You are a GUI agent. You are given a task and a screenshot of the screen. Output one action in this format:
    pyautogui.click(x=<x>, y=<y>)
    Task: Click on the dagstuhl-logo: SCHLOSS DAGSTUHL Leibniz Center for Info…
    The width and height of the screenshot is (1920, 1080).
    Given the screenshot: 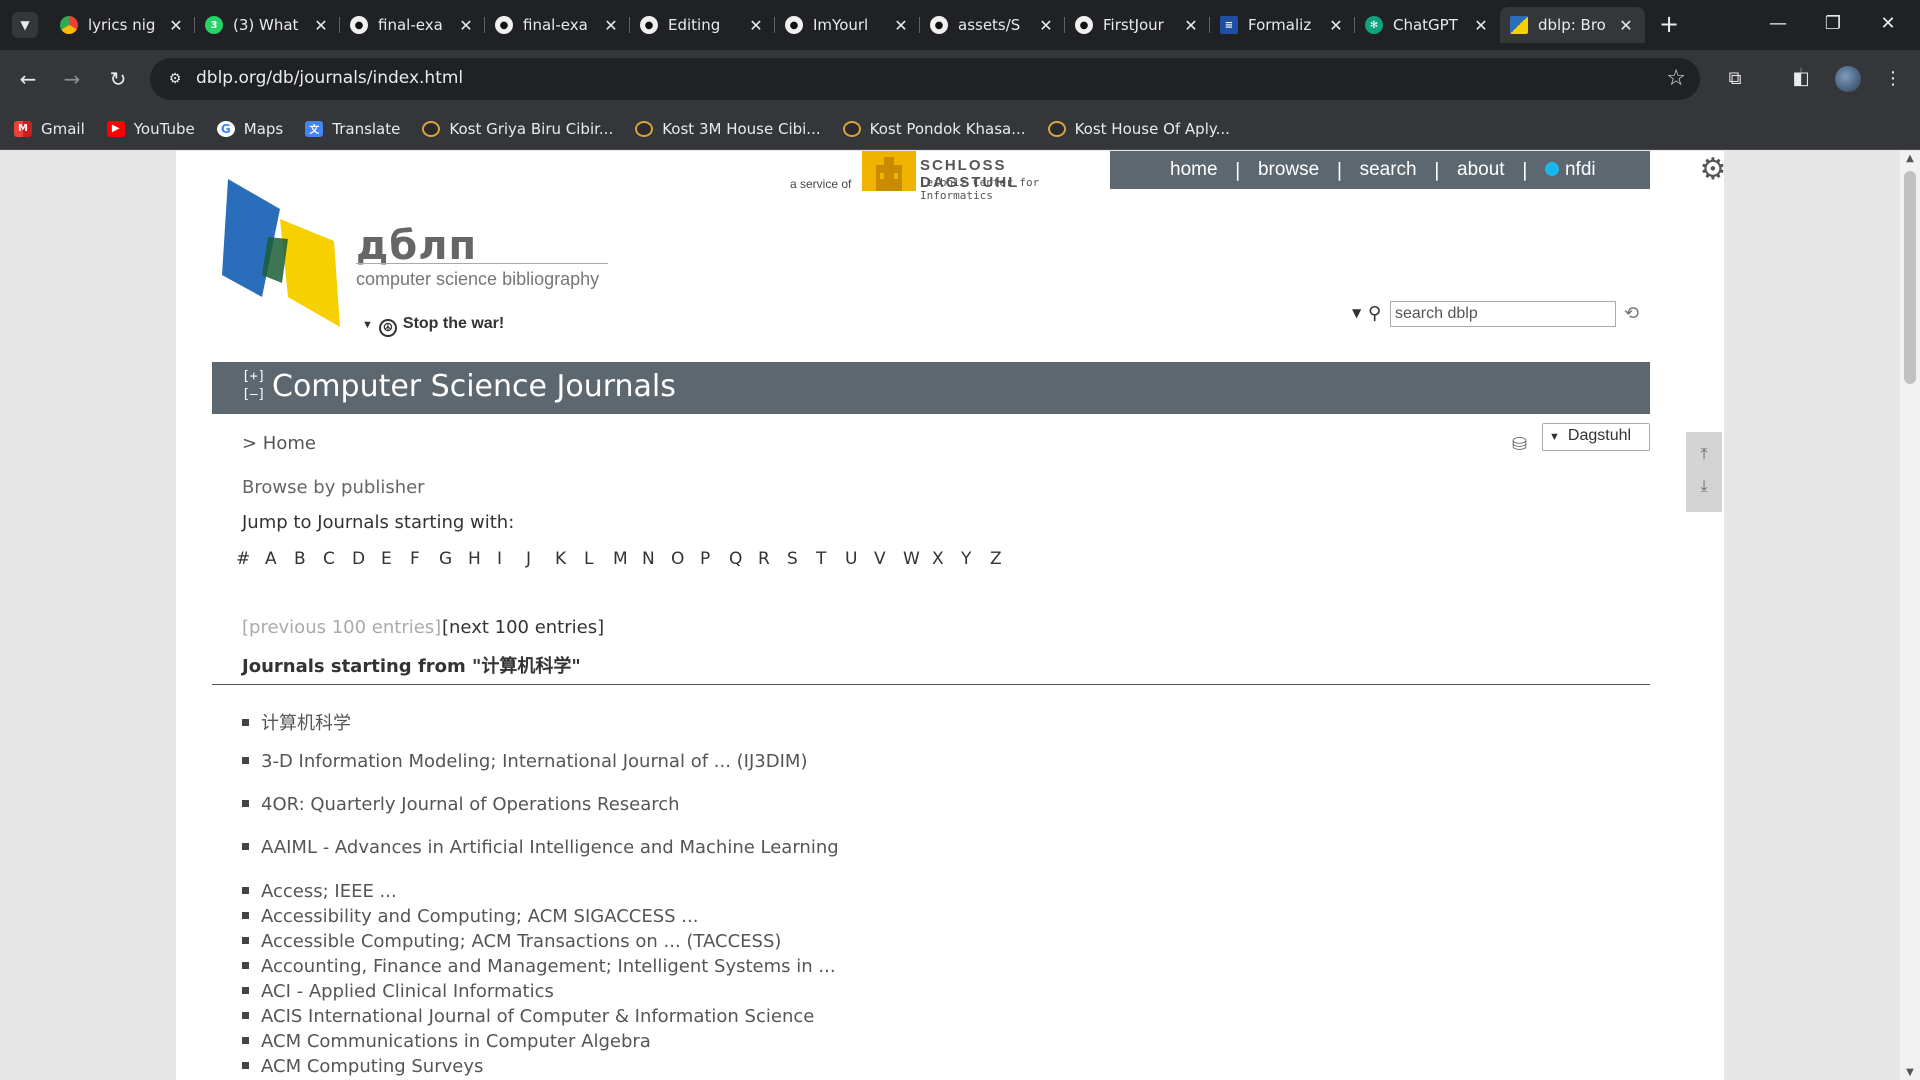 What is the action you would take?
    pyautogui.click(x=982, y=176)
    